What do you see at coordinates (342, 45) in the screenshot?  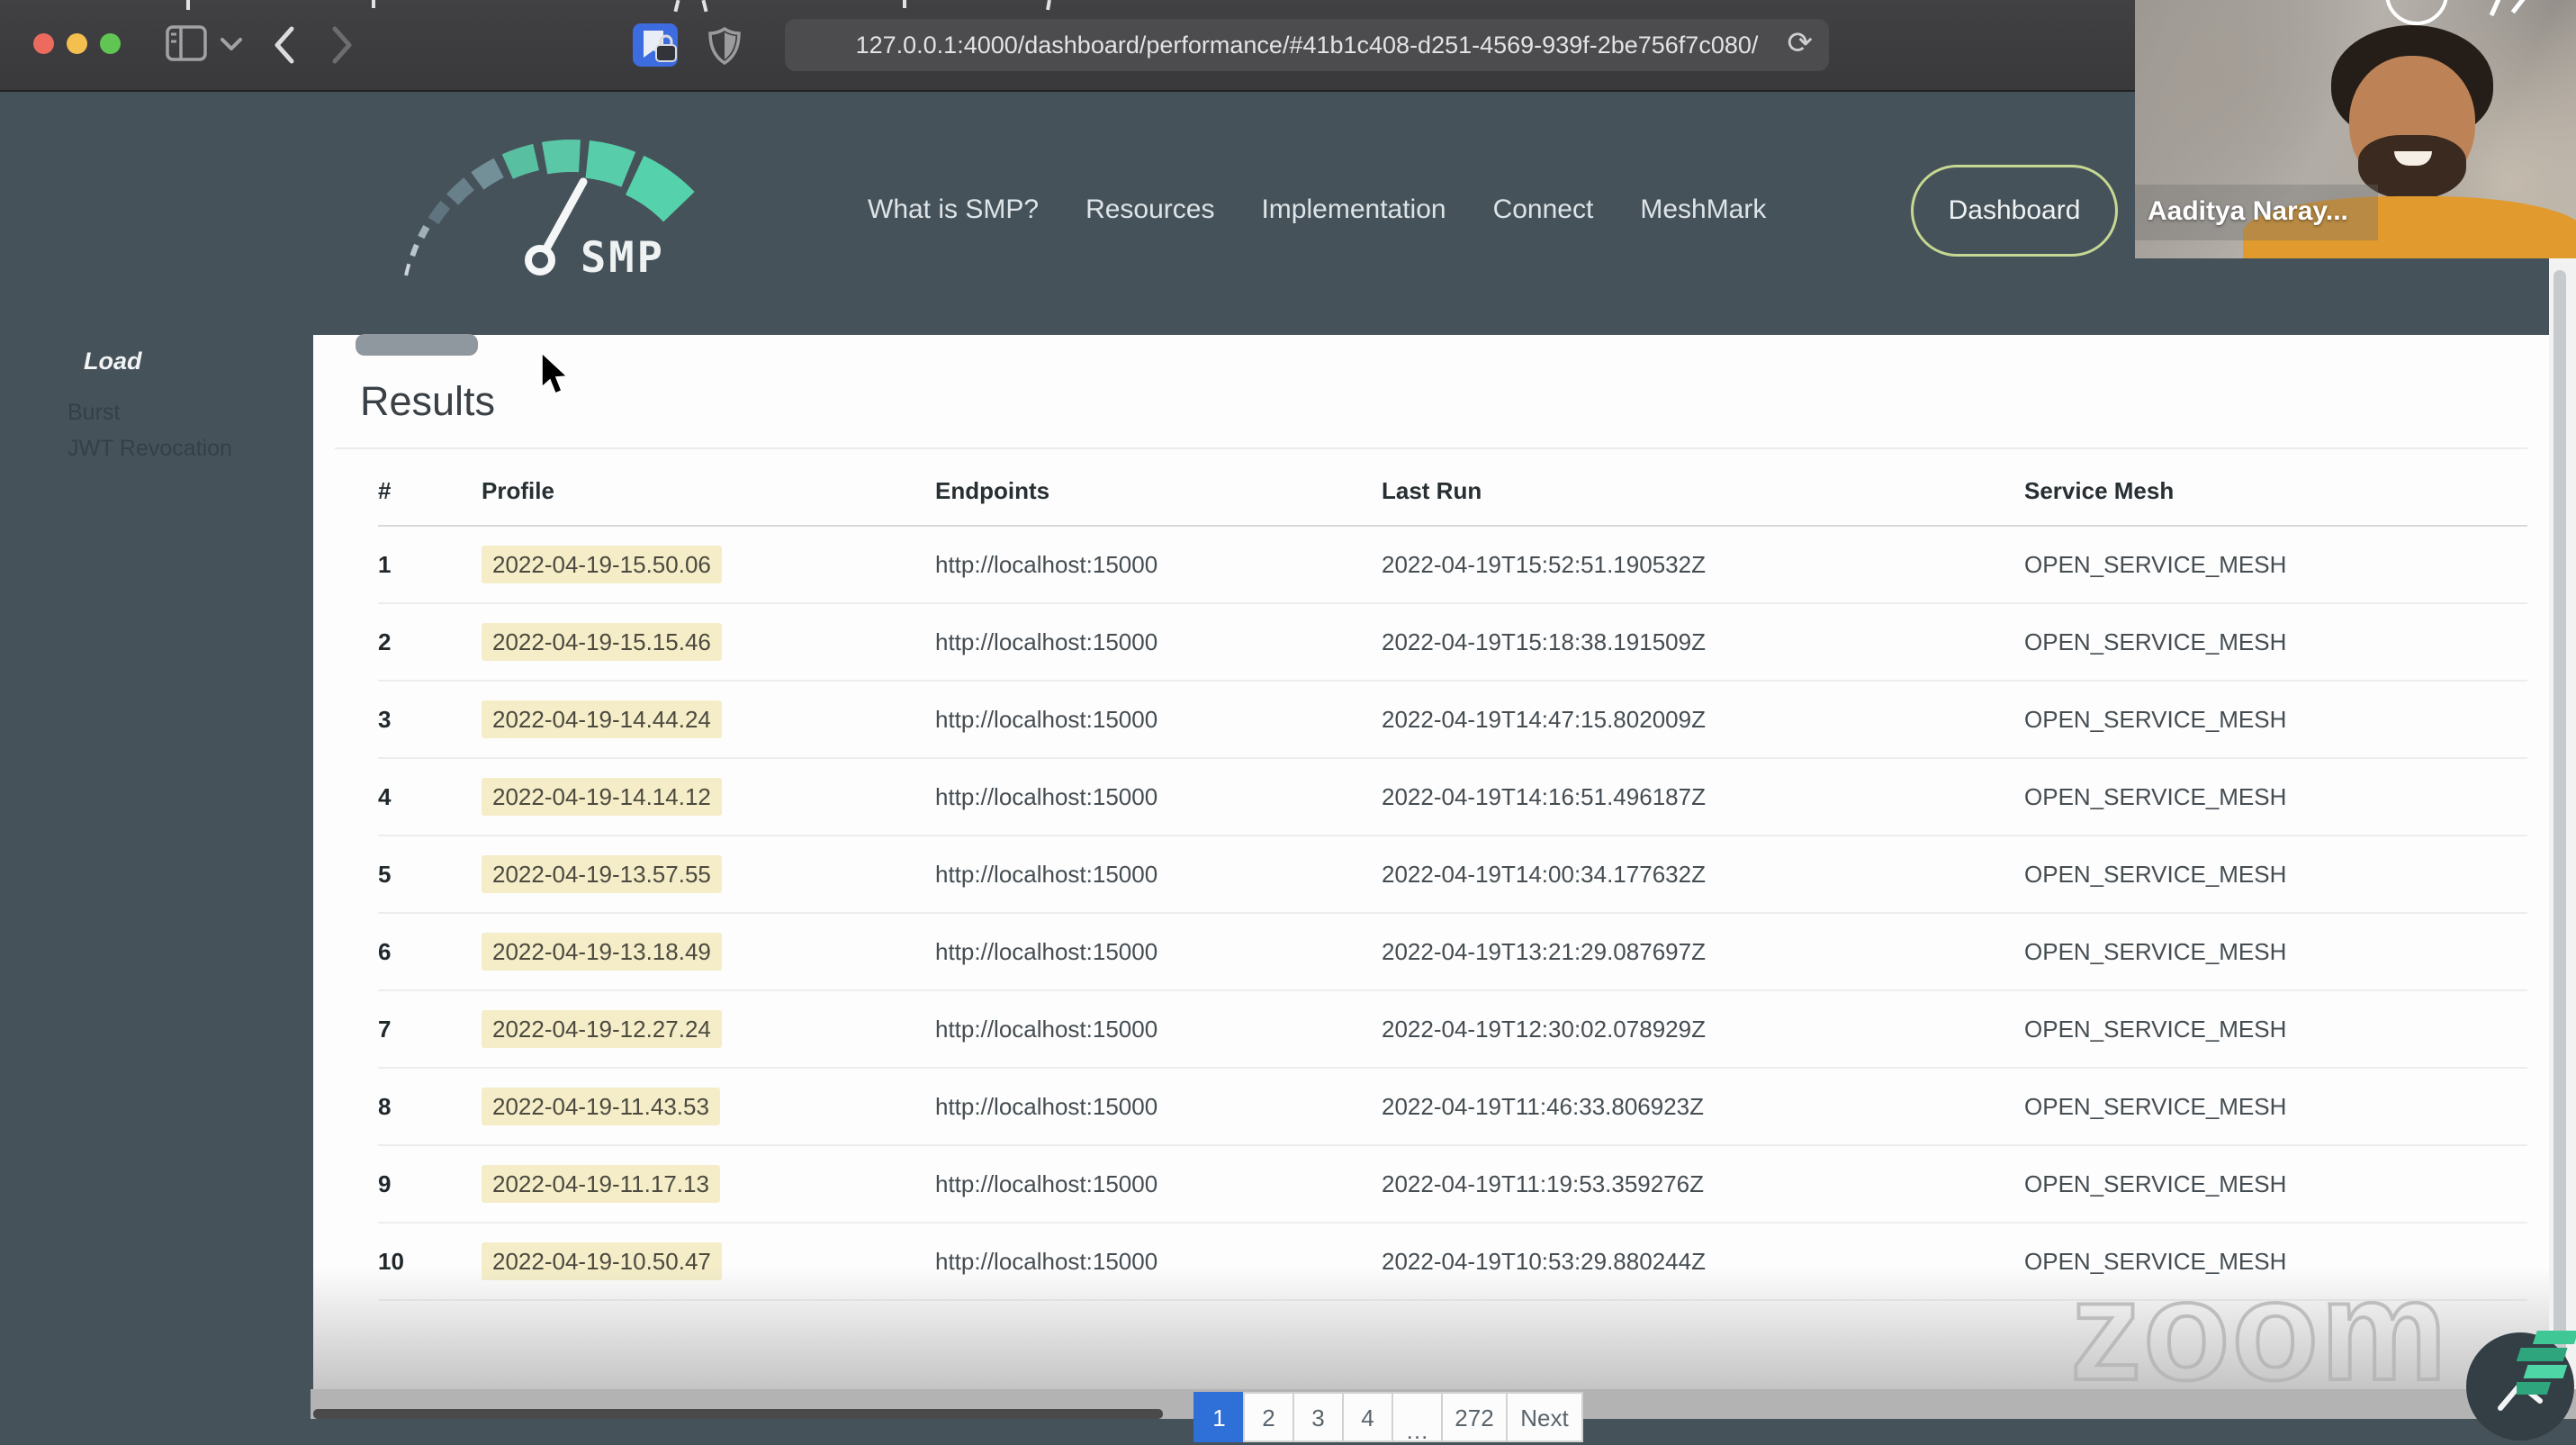 I see `forward-button` at bounding box center [342, 45].